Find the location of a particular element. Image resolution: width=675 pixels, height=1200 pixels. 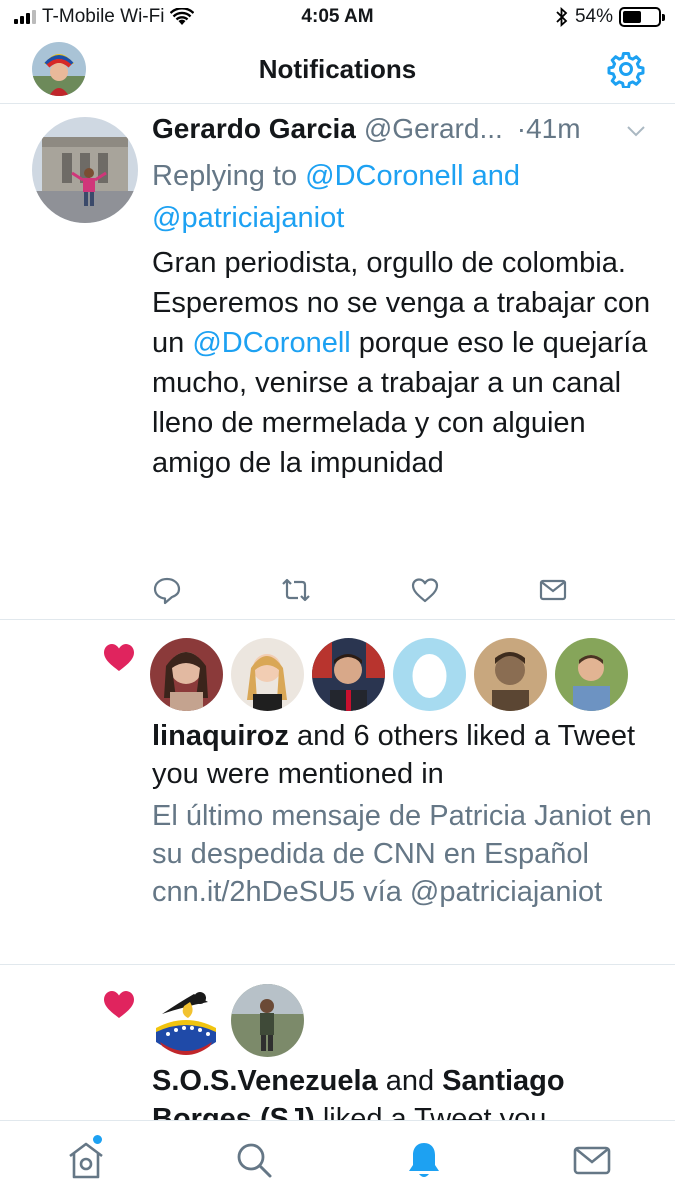

new-activity-dot is located at coordinates (97, 1139).